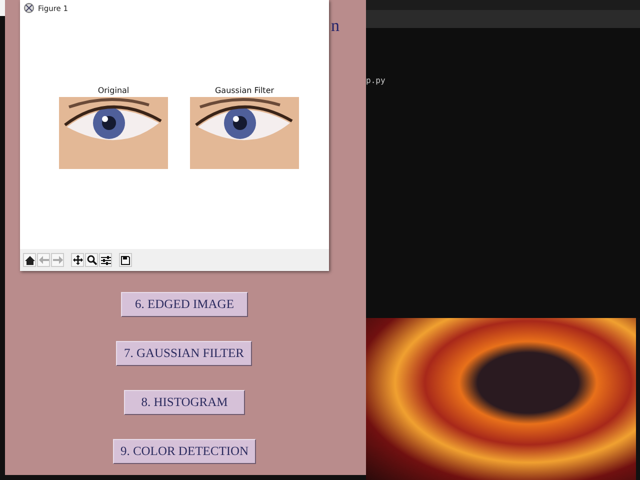 The image size is (640, 480). What do you see at coordinates (125, 260) in the screenshot?
I see `save-button` at bounding box center [125, 260].